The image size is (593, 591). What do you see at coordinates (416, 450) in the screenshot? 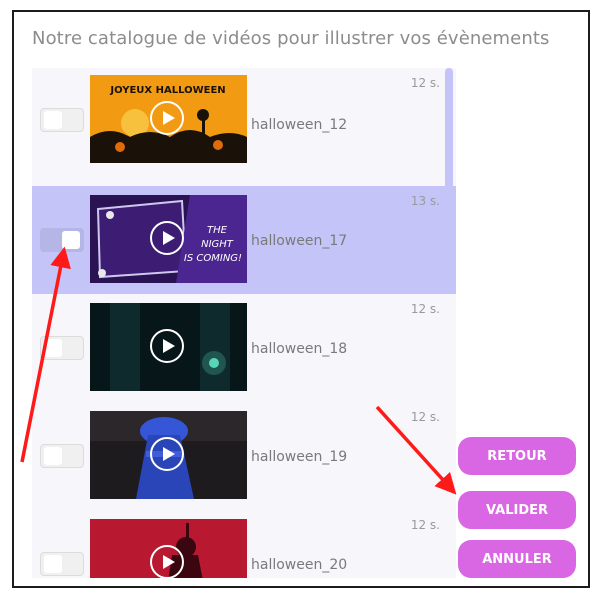
I see `arrow-to-valider` at bounding box center [416, 450].